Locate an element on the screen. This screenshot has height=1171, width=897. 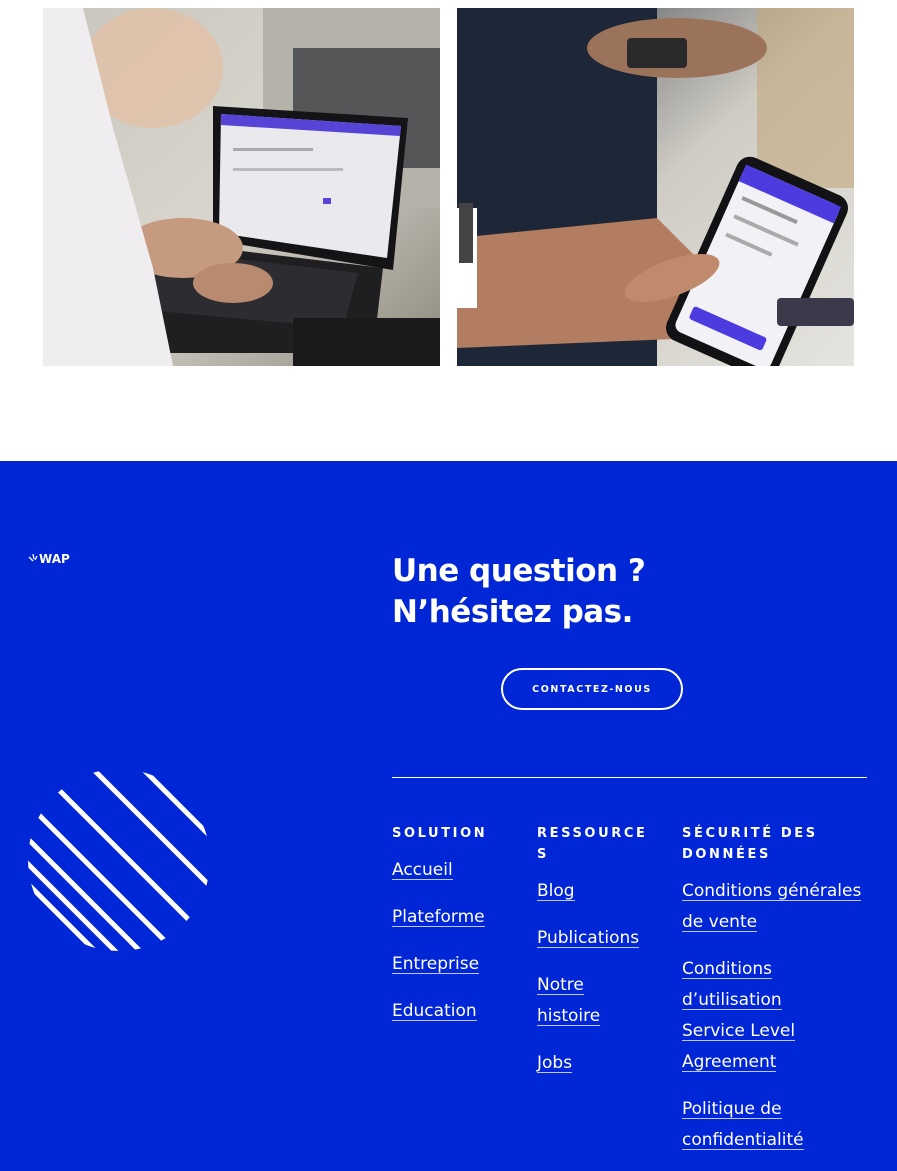
contact-us-button: CONTACTEZ-NOUS is located at coordinates (592, 689).